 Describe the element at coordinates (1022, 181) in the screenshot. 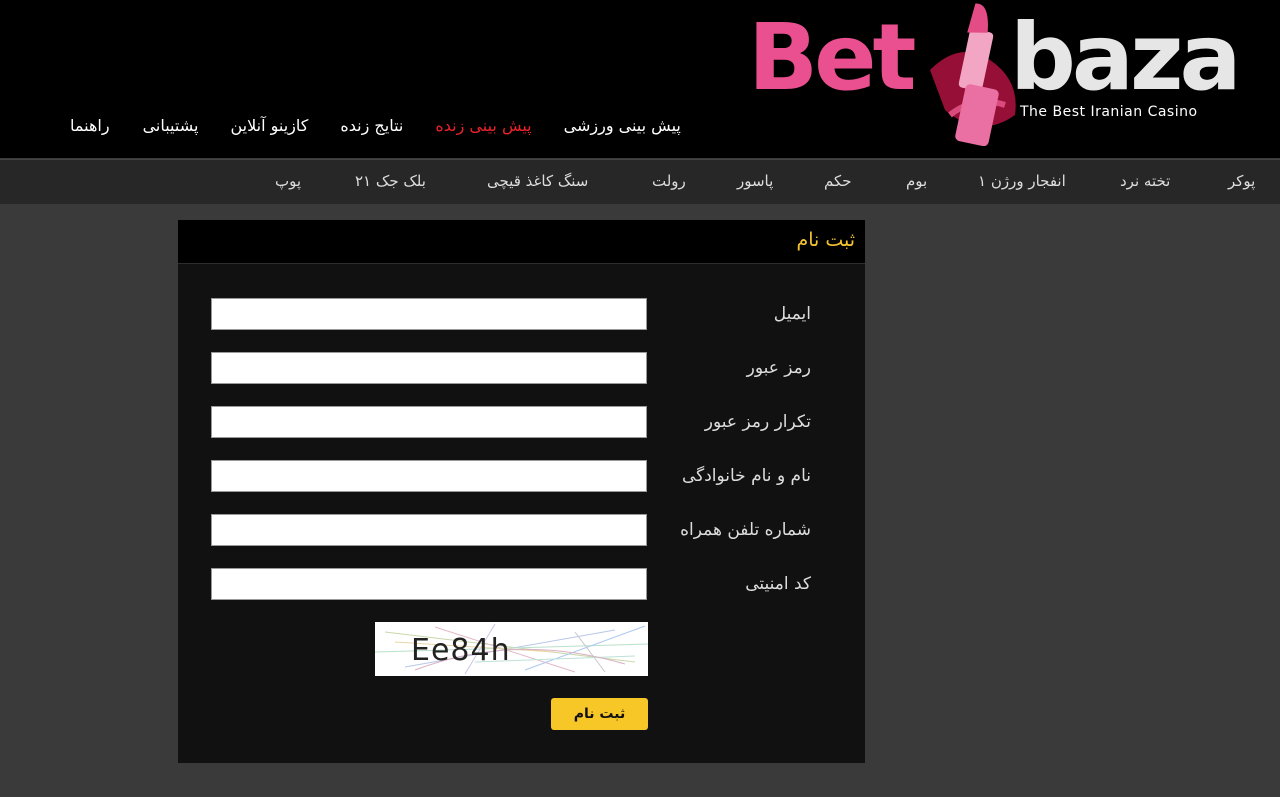

I see `game-item-crash-v1: انفجار ورژن ۱` at that location.